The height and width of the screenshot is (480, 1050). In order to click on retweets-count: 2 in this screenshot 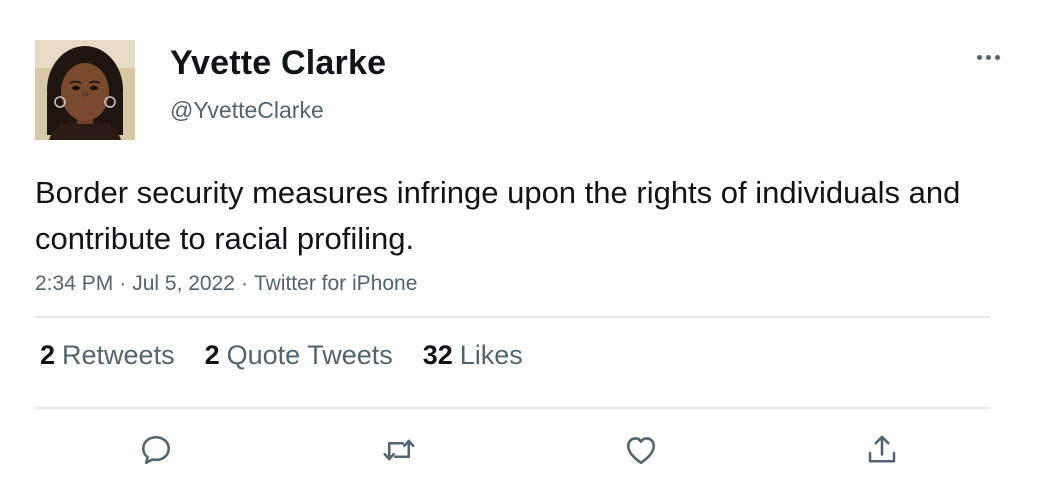, I will do `click(48, 355)`.